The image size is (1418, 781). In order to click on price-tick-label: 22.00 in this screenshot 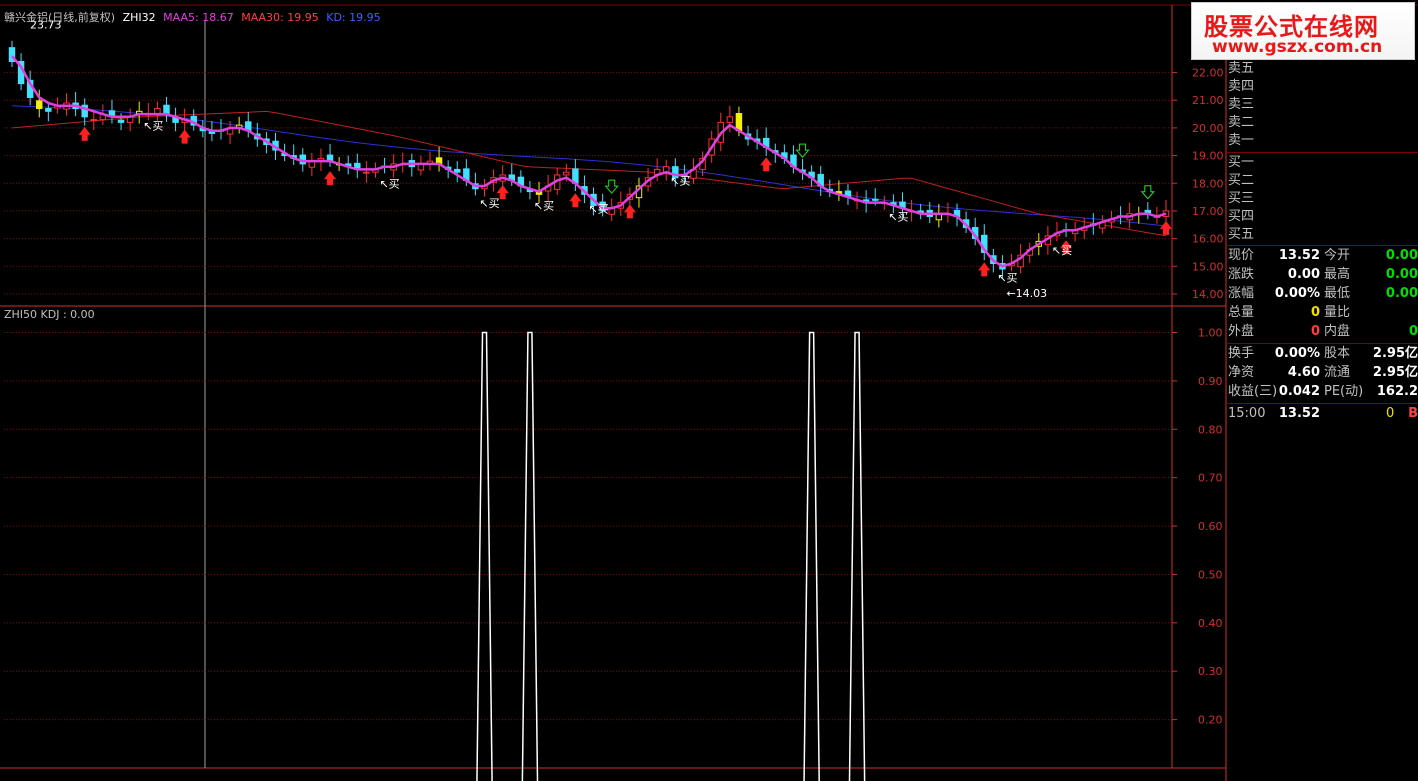, I will do `click(1208, 73)`.